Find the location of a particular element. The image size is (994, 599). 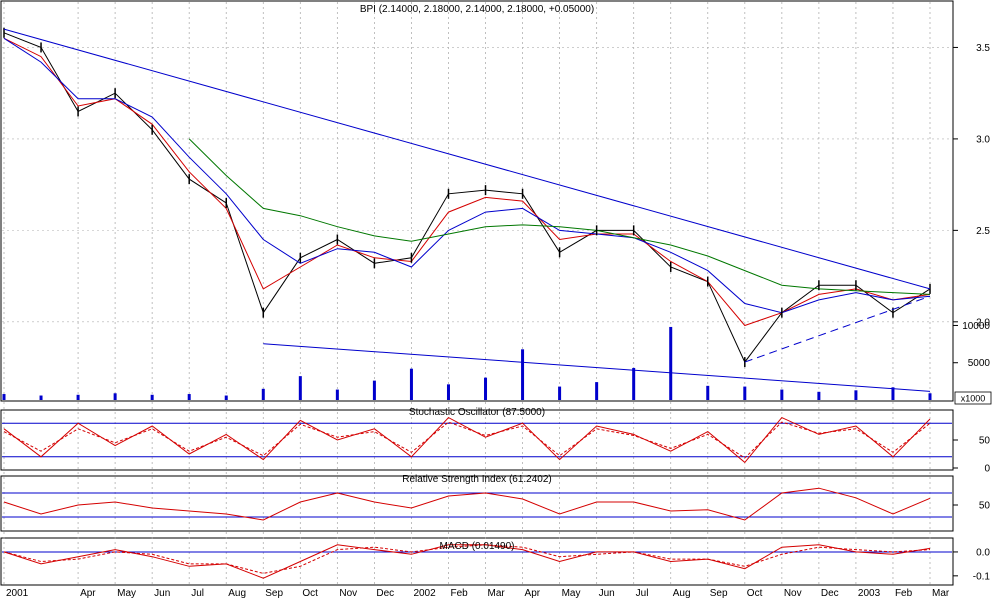

macd-title: MACD (0.01490) is located at coordinates (476, 546).